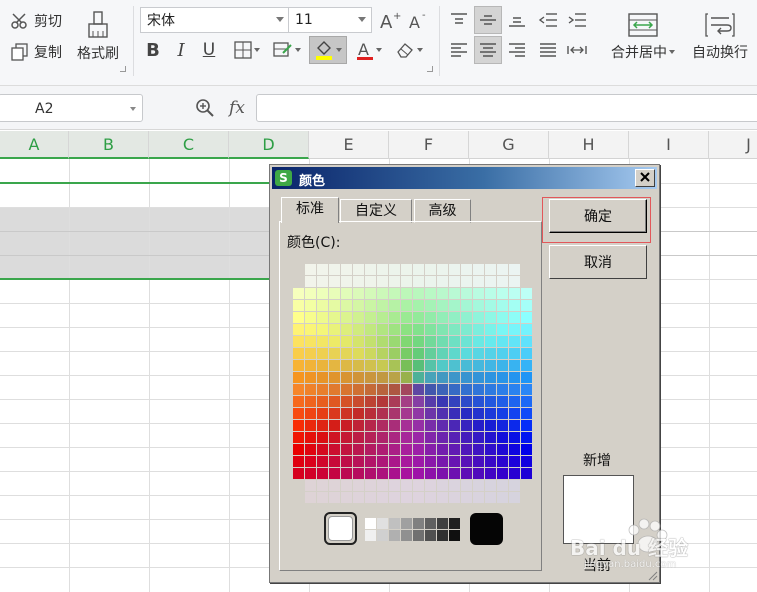 The image size is (757, 592). Describe the element at coordinates (34, 145) in the screenshot. I see `column-header-a: A` at that location.